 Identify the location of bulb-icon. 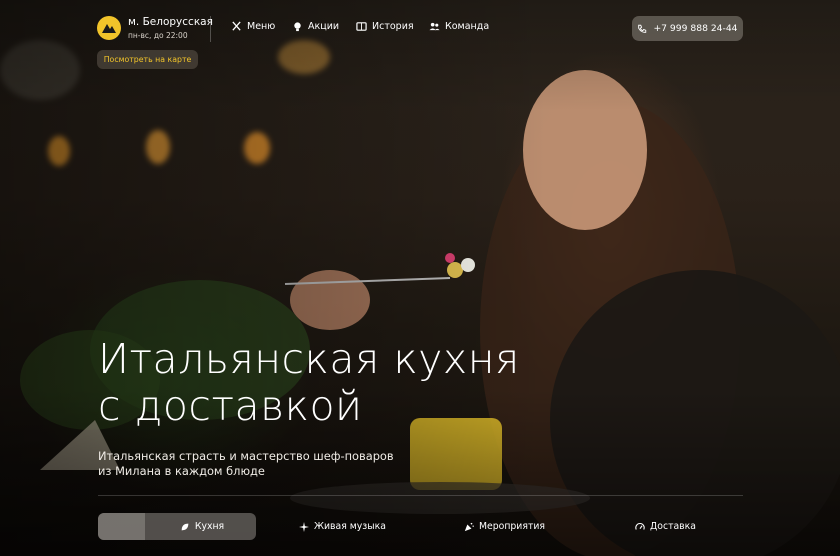
(297, 27).